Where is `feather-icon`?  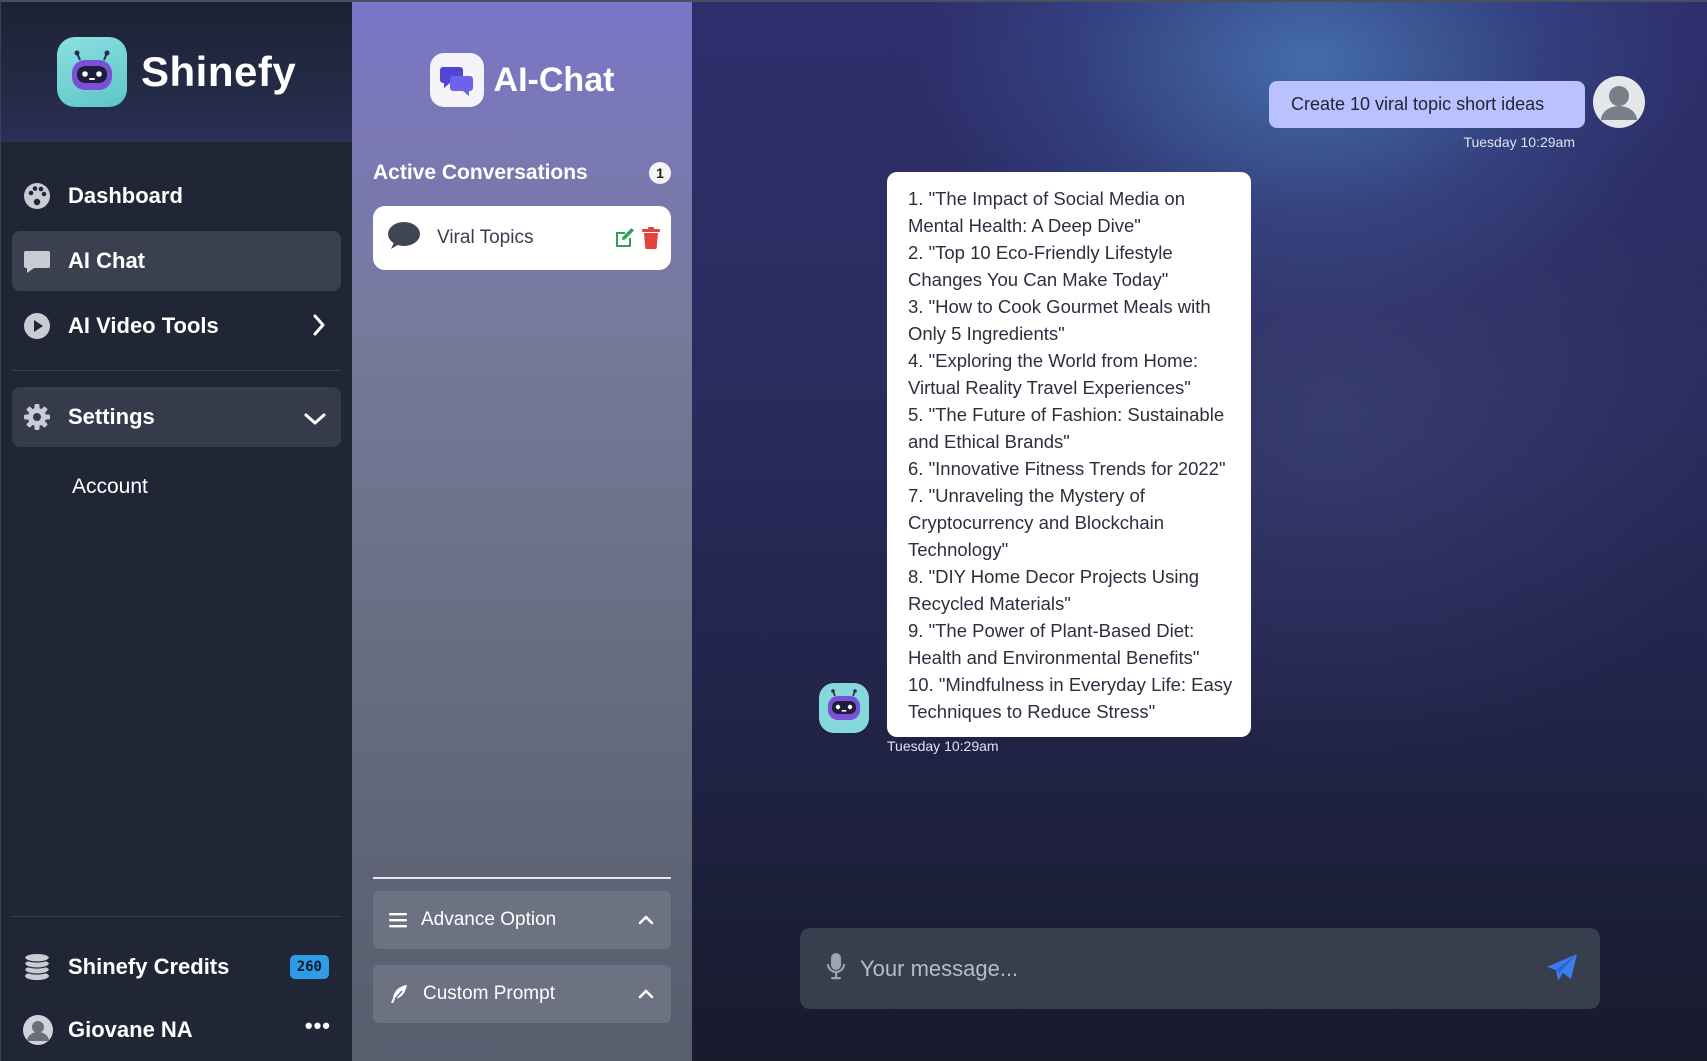 feather-icon is located at coordinates (399, 994).